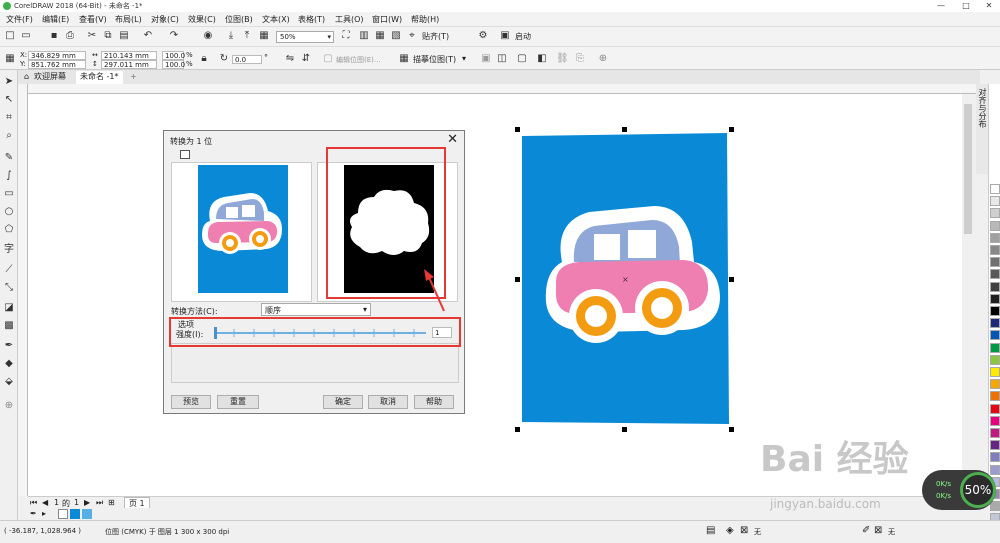 The width and height of the screenshot is (1000, 543). I want to click on show-guides-icon: ▧, so click(396, 36).